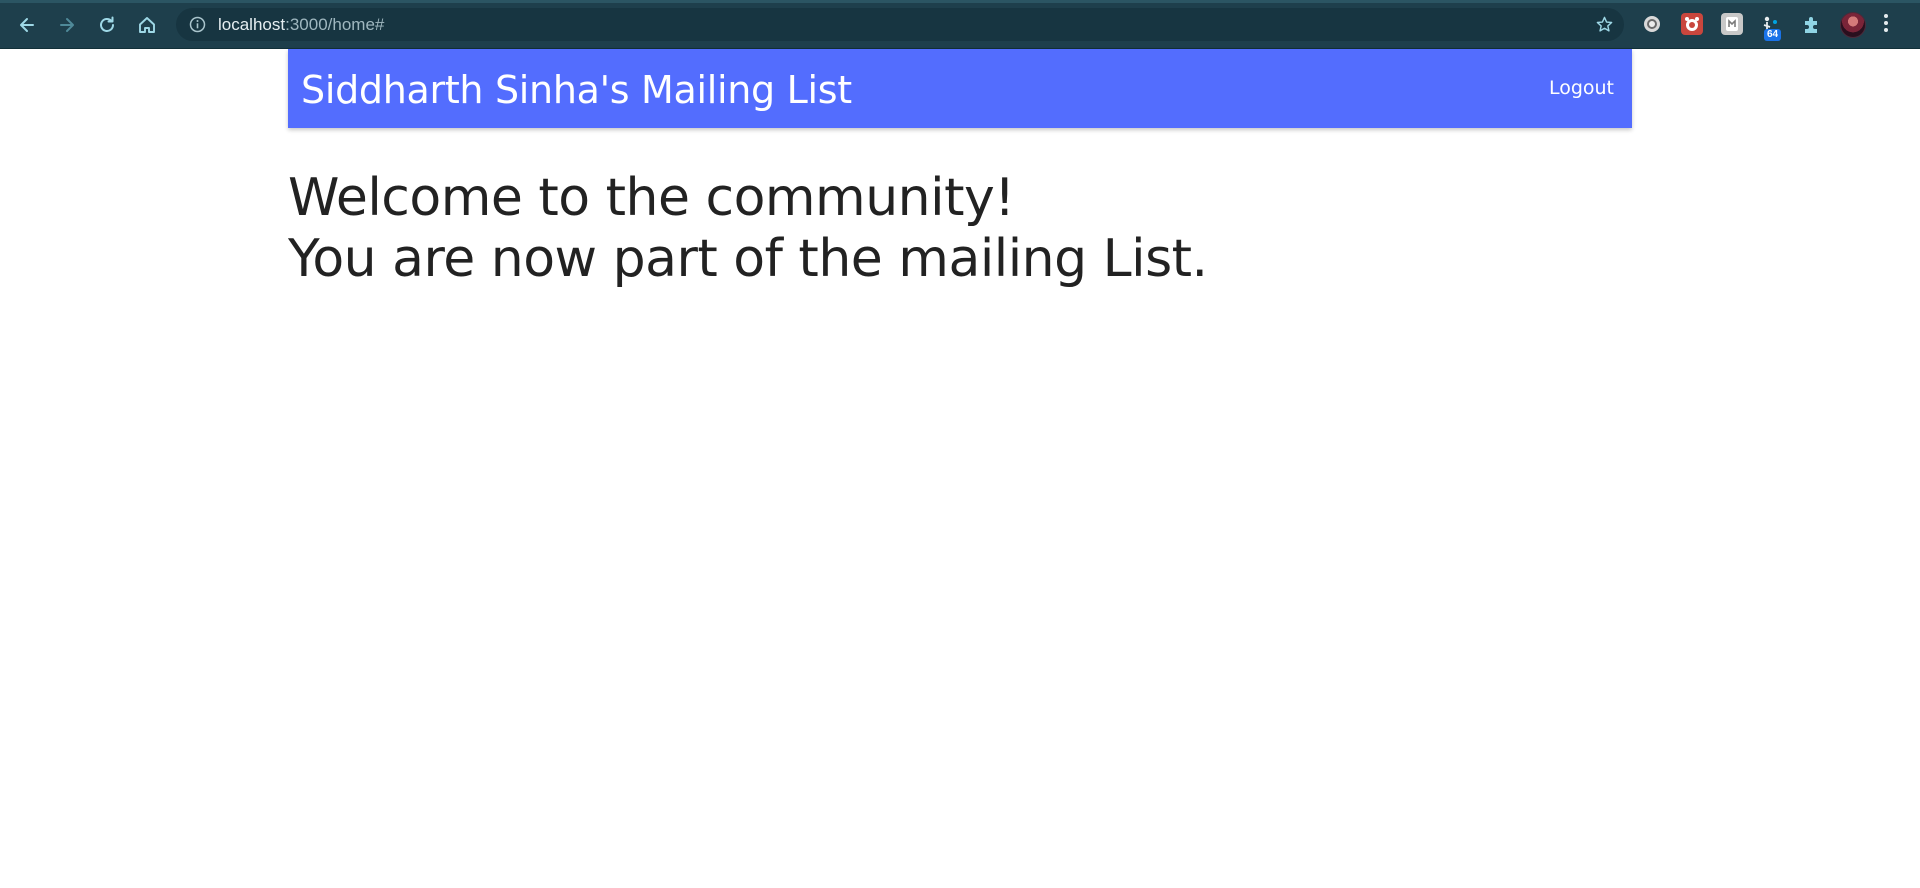  I want to click on extensions-menu-button, so click(1812, 24).